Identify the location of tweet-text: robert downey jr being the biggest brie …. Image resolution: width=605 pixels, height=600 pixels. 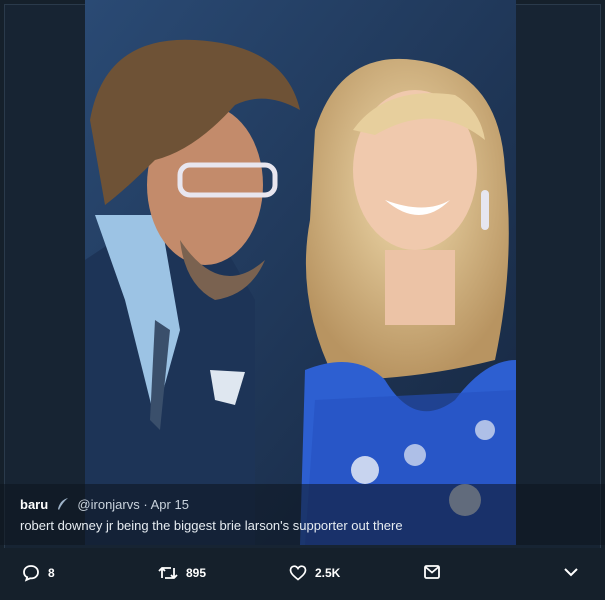
(211, 525).